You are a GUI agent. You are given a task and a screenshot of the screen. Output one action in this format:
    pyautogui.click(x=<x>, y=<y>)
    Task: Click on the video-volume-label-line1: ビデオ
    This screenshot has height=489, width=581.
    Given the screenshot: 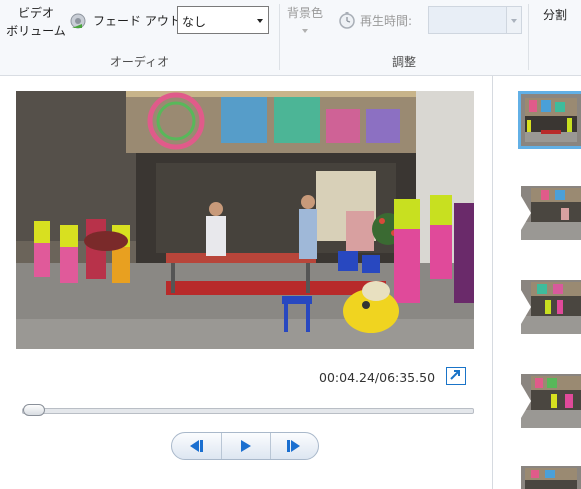 What is the action you would take?
    pyautogui.click(x=35, y=13)
    